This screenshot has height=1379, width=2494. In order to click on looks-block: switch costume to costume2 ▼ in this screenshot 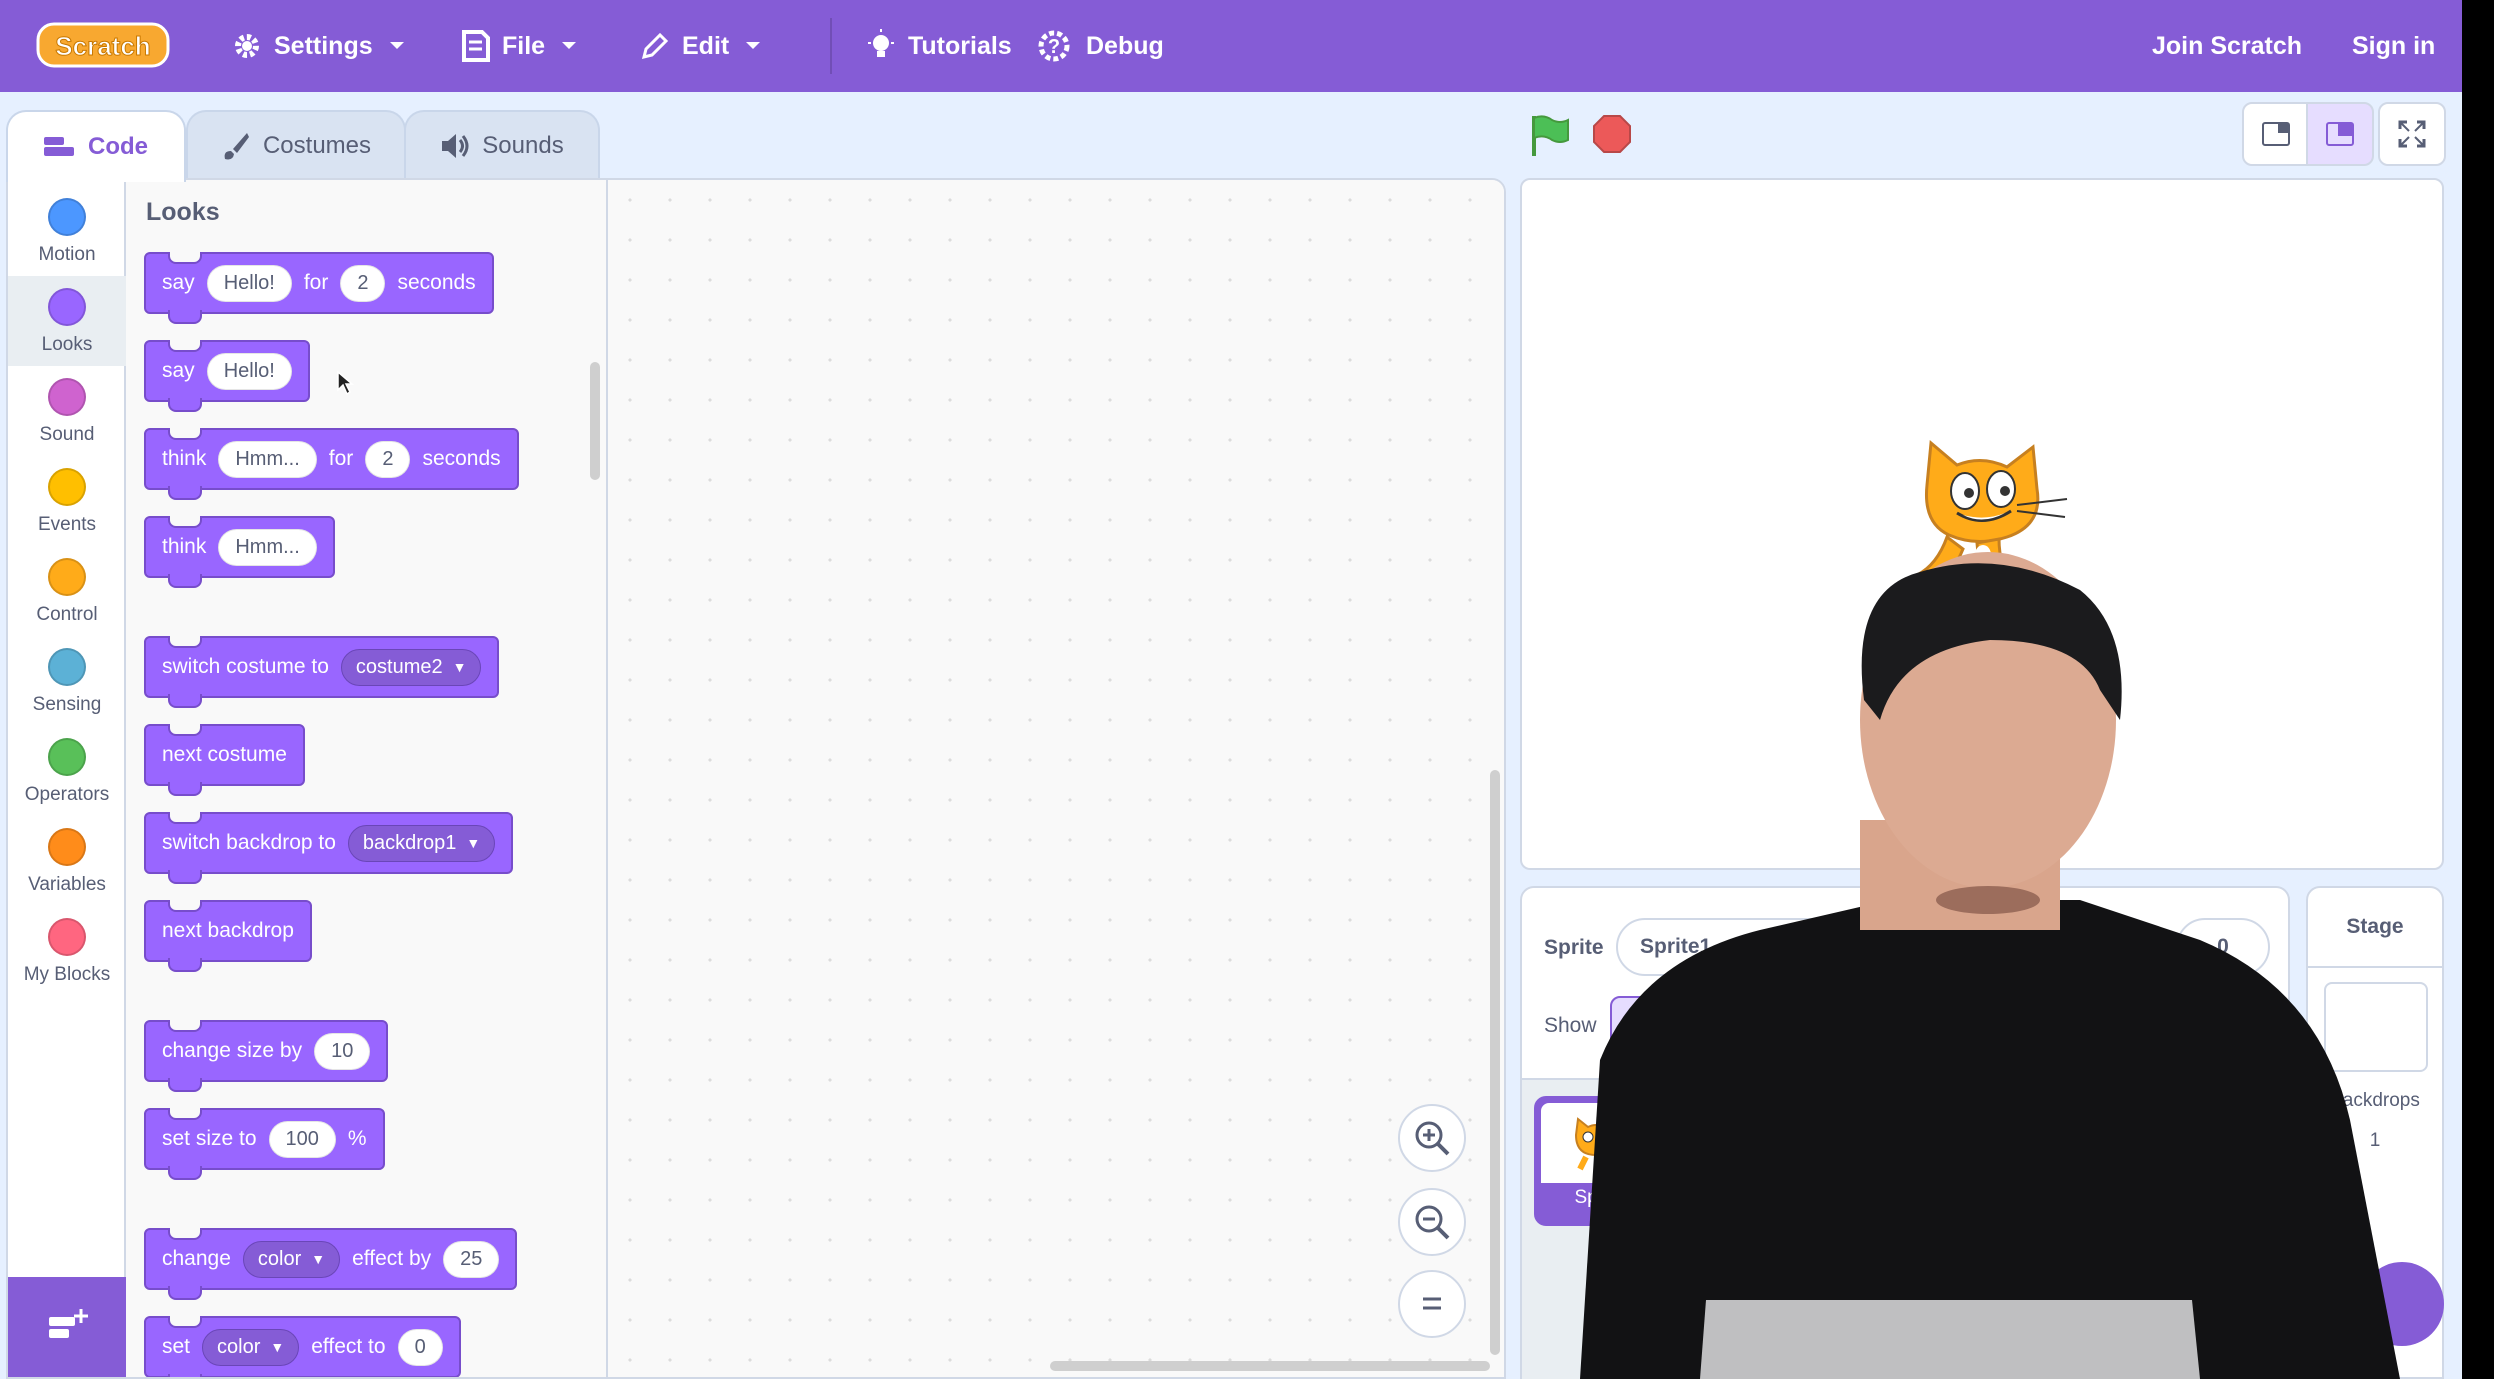, I will do `click(322, 672)`.